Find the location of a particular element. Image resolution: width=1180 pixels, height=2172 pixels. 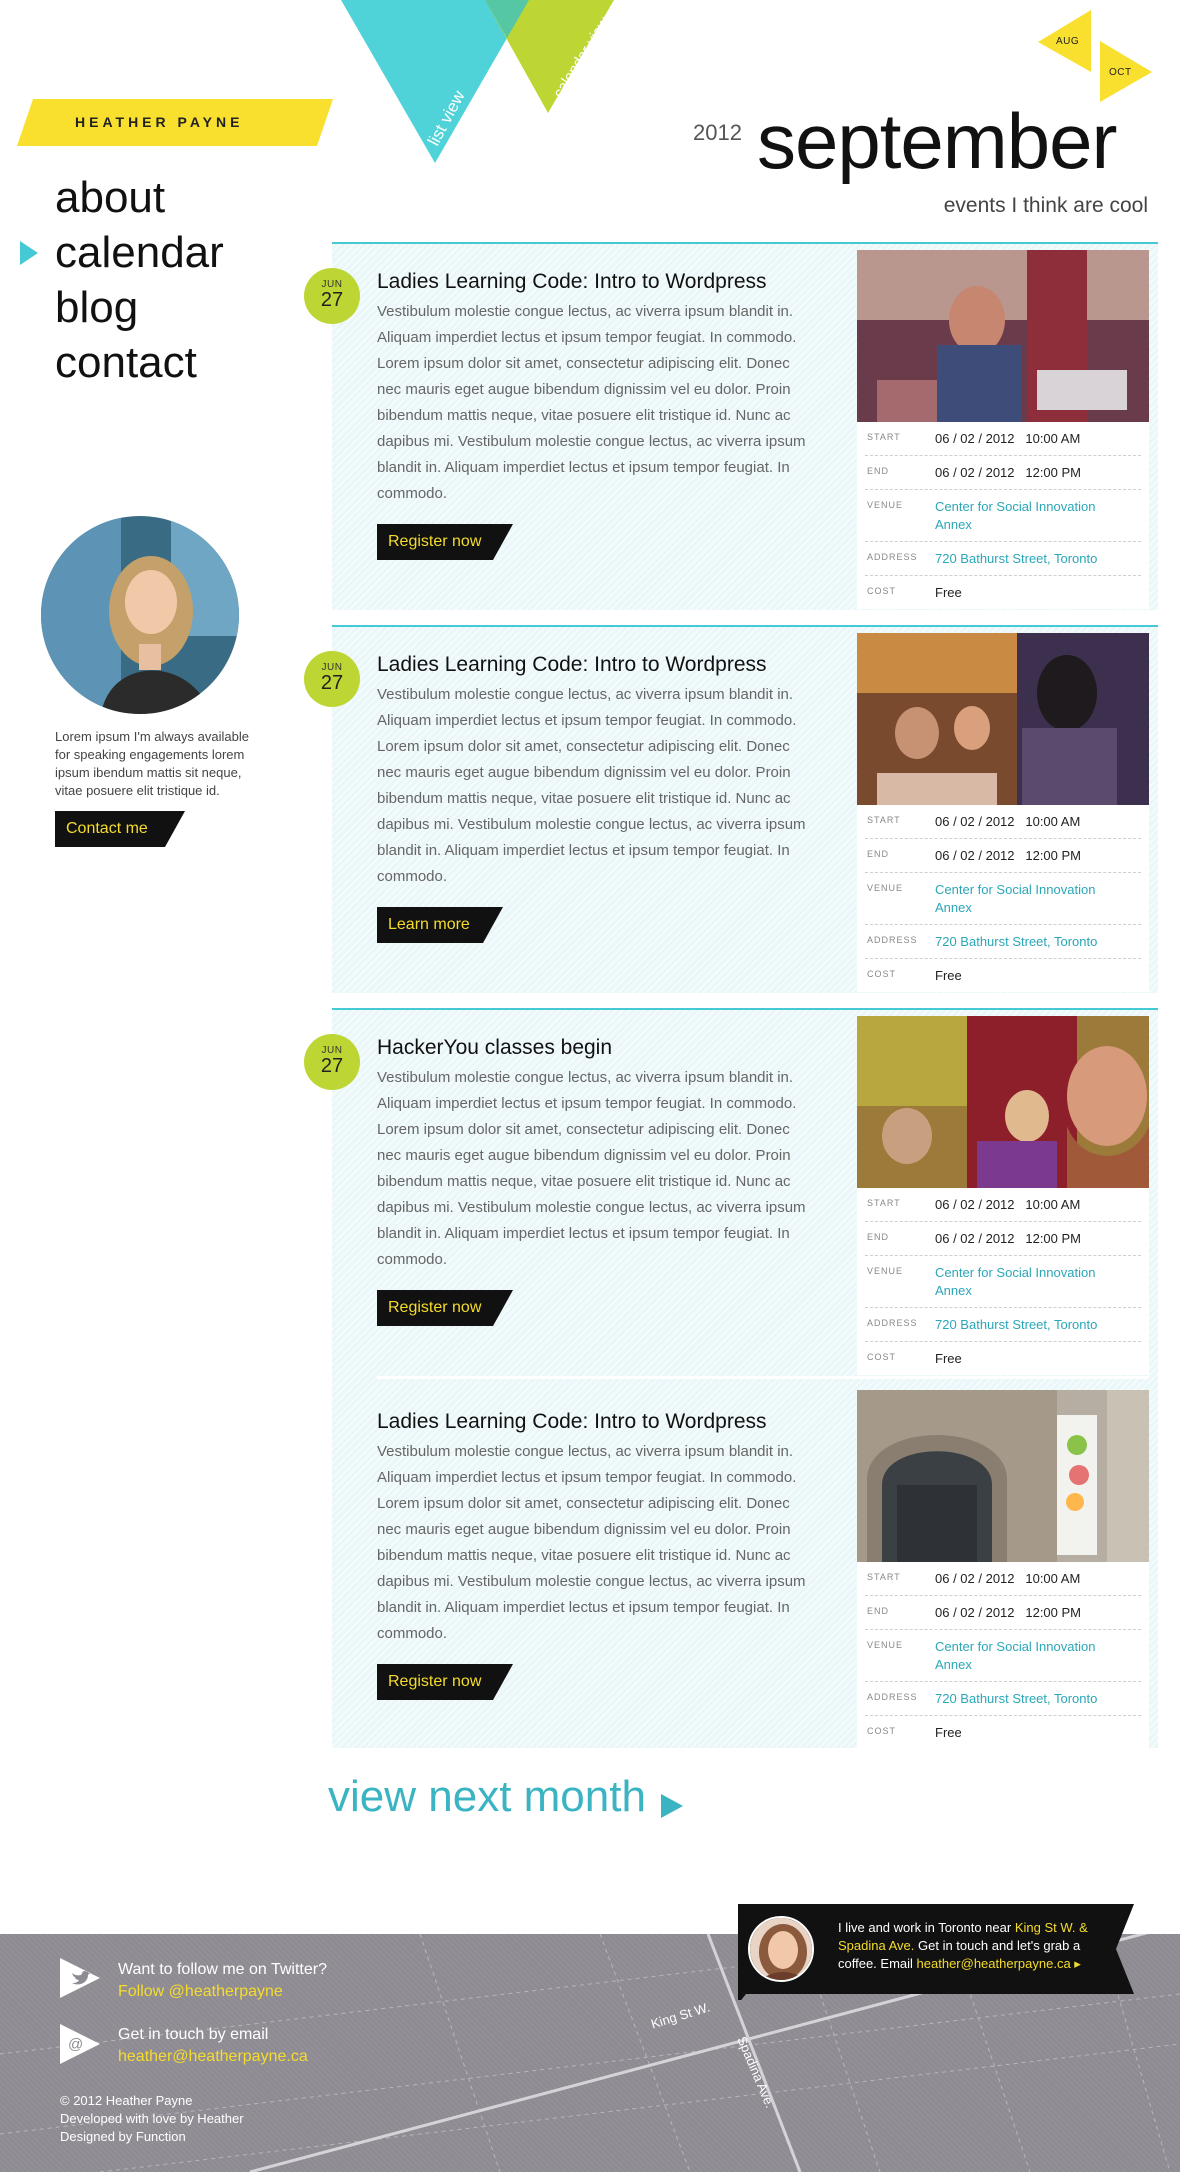

twitter-prompt: Want to follow me on Twitter? is located at coordinates (222, 1969).